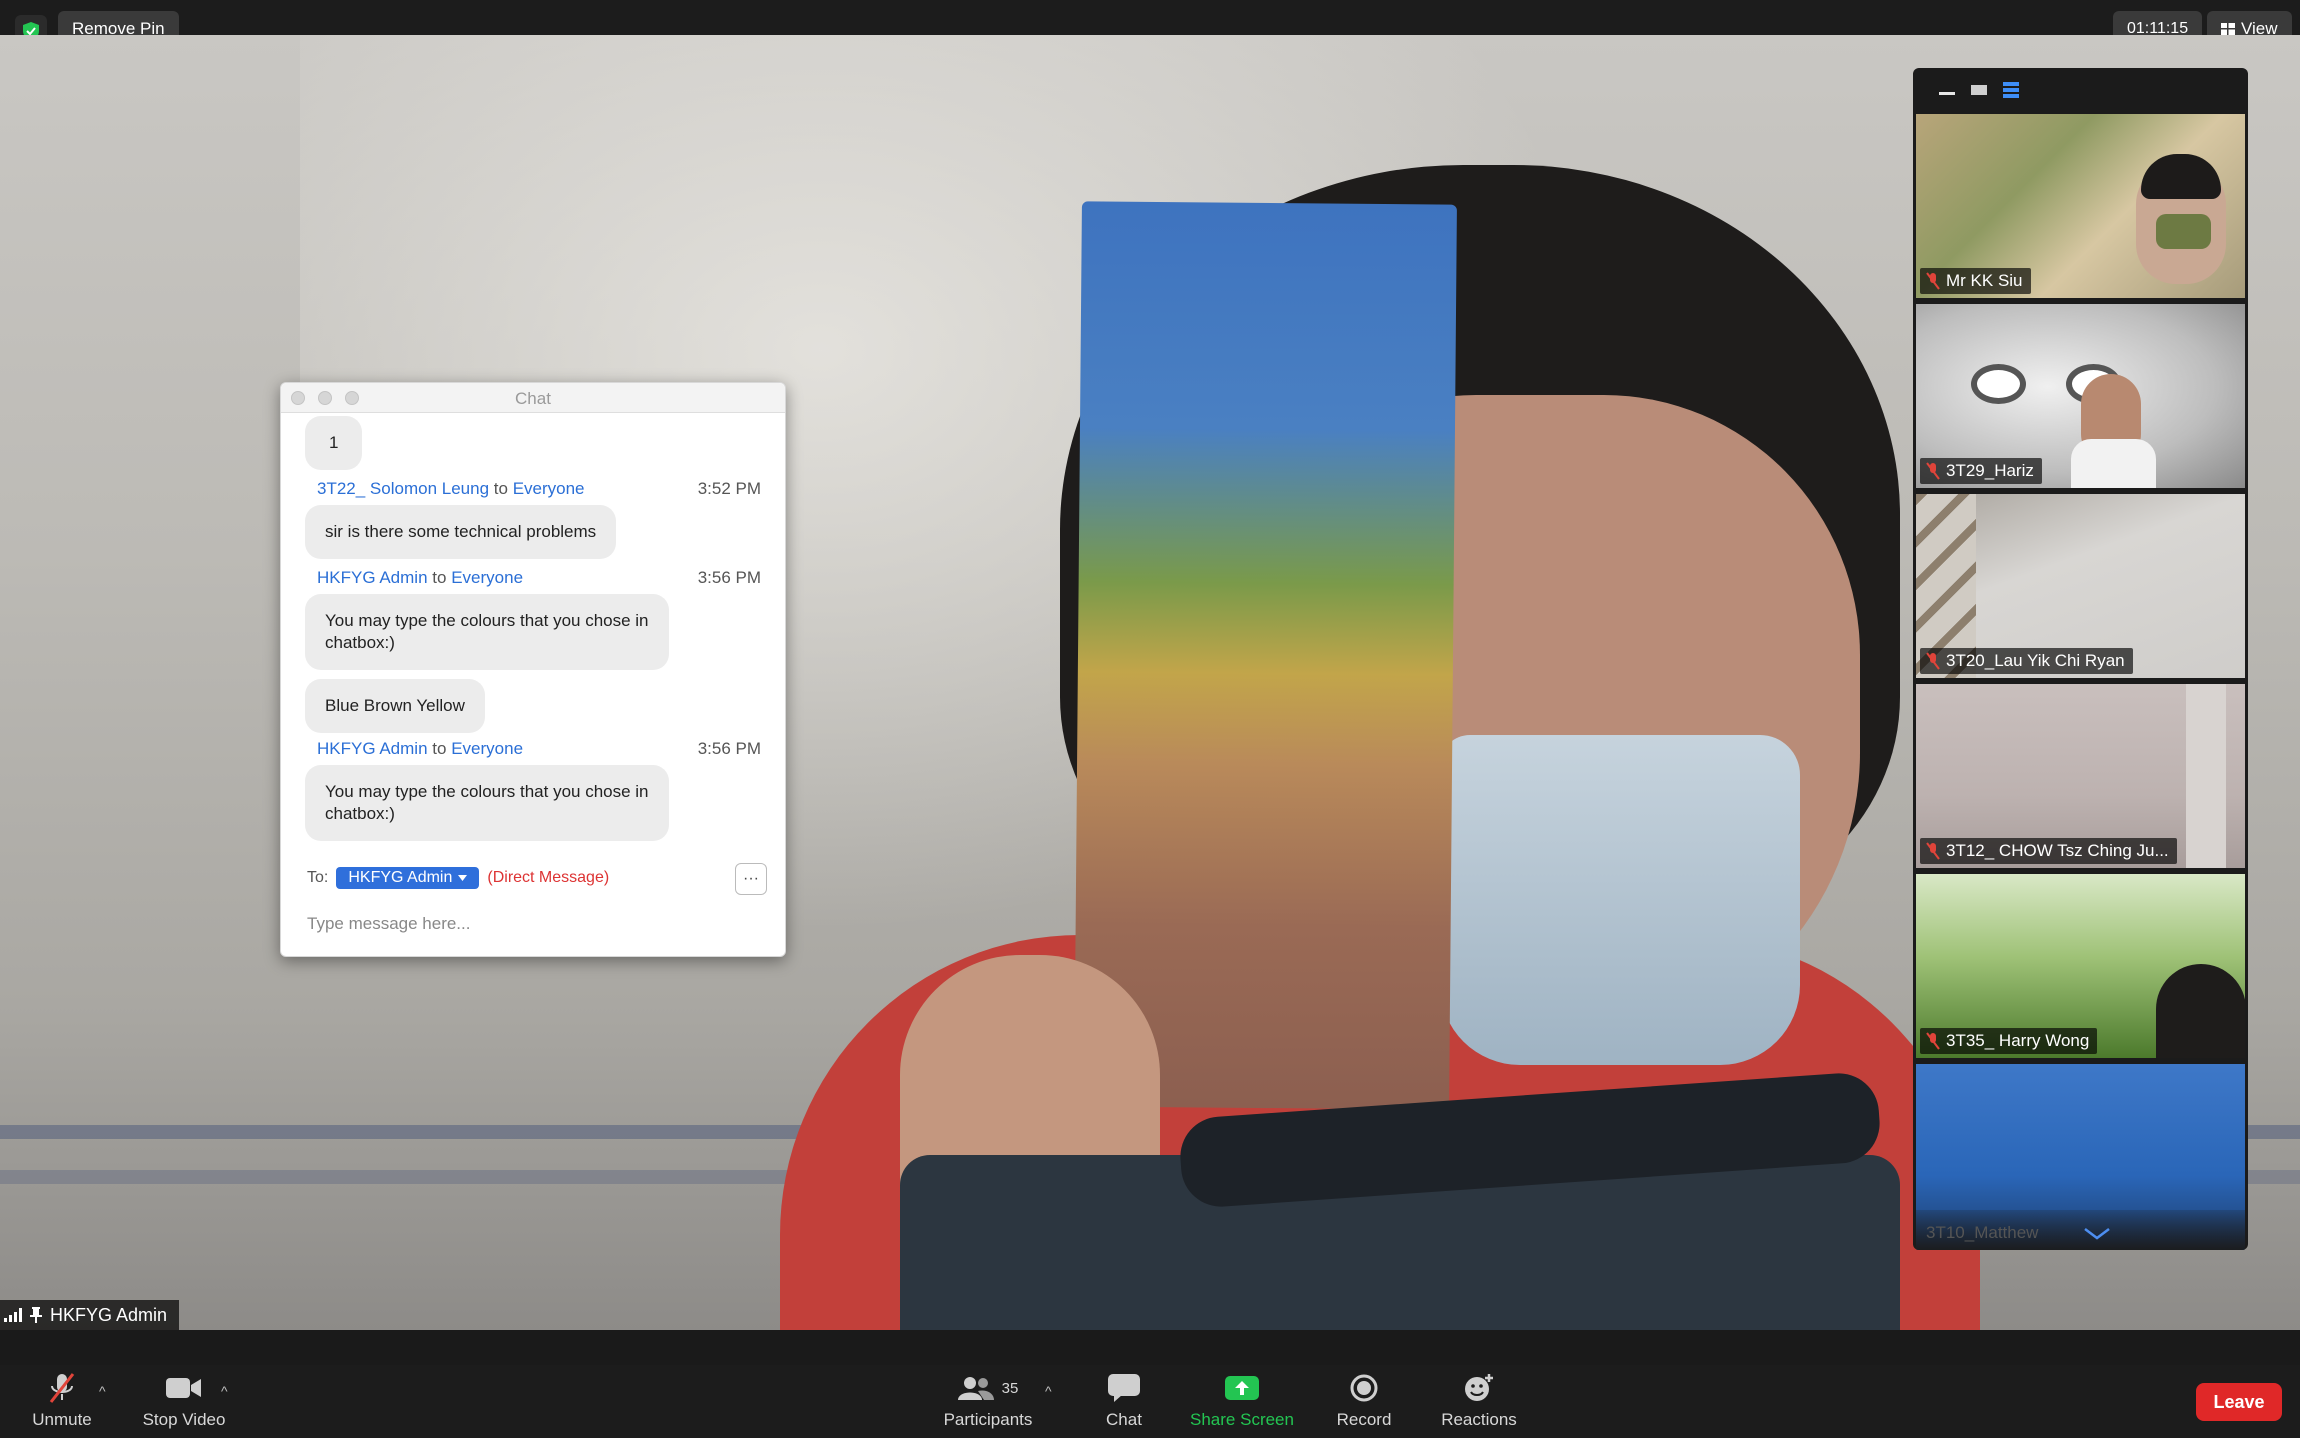 This screenshot has width=2300, height=1438. I want to click on participant-name-label: 3T20_Lau Yik Chi Ryan, so click(2026, 661).